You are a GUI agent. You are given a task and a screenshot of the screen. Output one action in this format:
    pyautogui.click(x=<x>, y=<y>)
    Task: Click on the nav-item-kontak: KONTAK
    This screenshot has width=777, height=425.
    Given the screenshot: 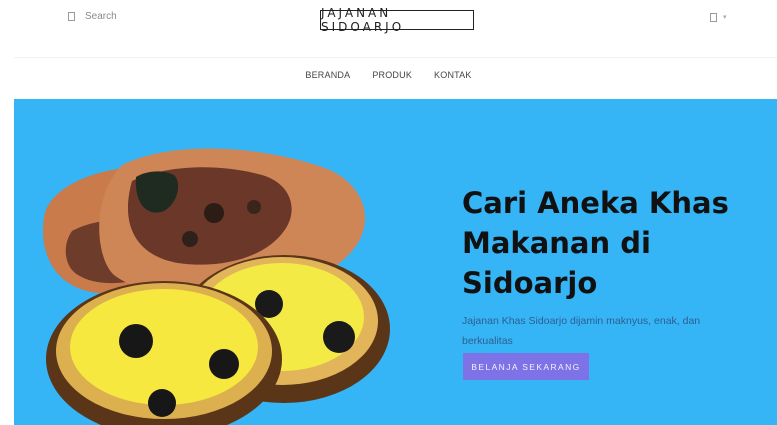 What is the action you would take?
    pyautogui.click(x=453, y=75)
    